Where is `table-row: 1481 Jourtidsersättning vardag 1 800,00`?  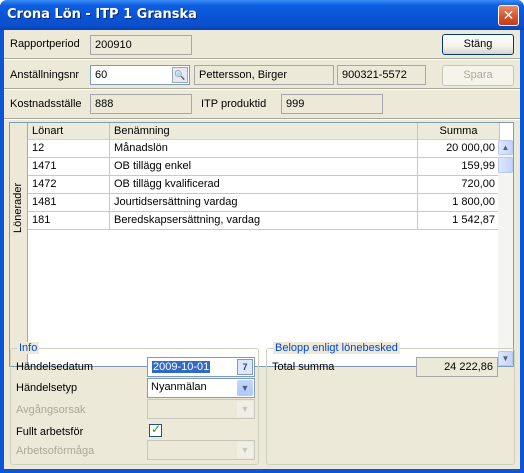 table-row: 1481 Jourtidsersättning vardag 1 800,00 is located at coordinates (264, 203).